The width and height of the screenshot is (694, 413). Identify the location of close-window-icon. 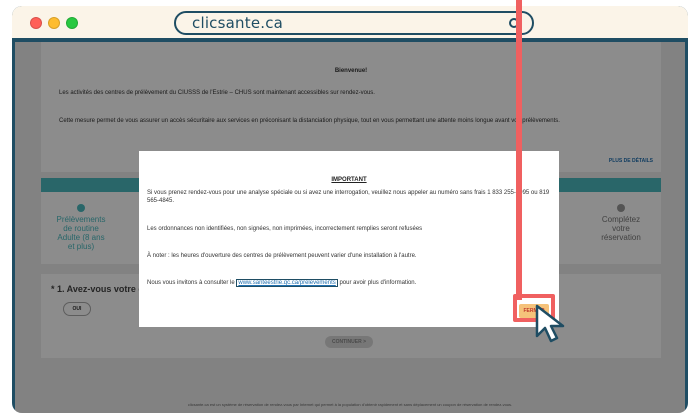
(36, 23).